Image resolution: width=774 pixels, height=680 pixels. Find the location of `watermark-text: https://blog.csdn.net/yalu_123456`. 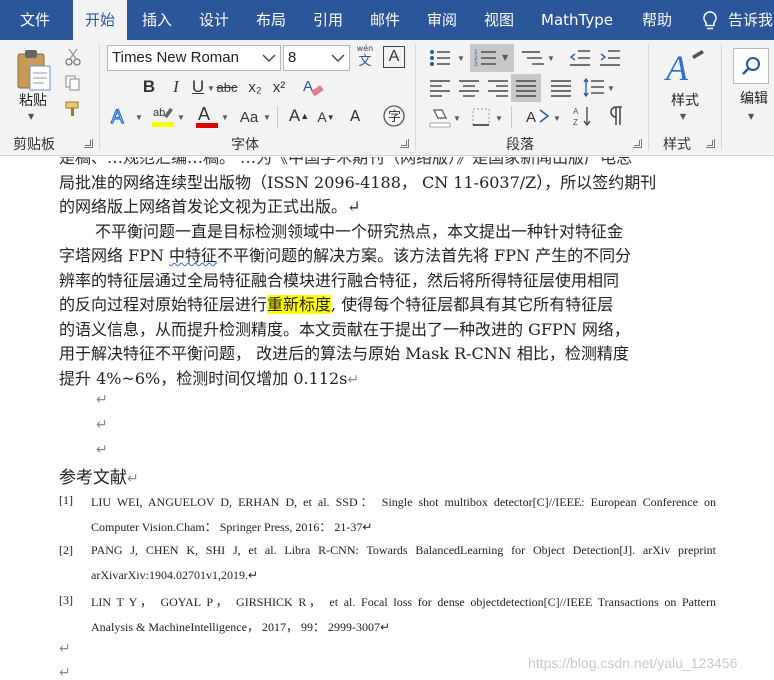

watermark-text: https://blog.csdn.net/yalu_123456 is located at coordinates (633, 663).